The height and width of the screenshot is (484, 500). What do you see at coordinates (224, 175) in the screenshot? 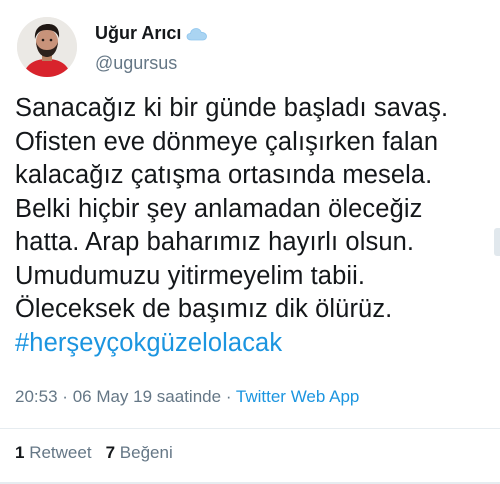
I see `tweet-text-line: kalacağız çatışma ortasında mesela.` at bounding box center [224, 175].